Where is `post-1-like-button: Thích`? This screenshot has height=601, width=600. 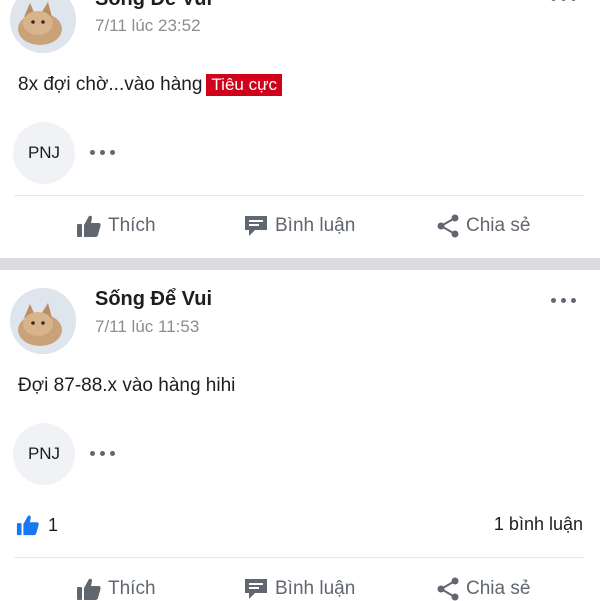 post-1-like-button: Thích is located at coordinates (116, 226).